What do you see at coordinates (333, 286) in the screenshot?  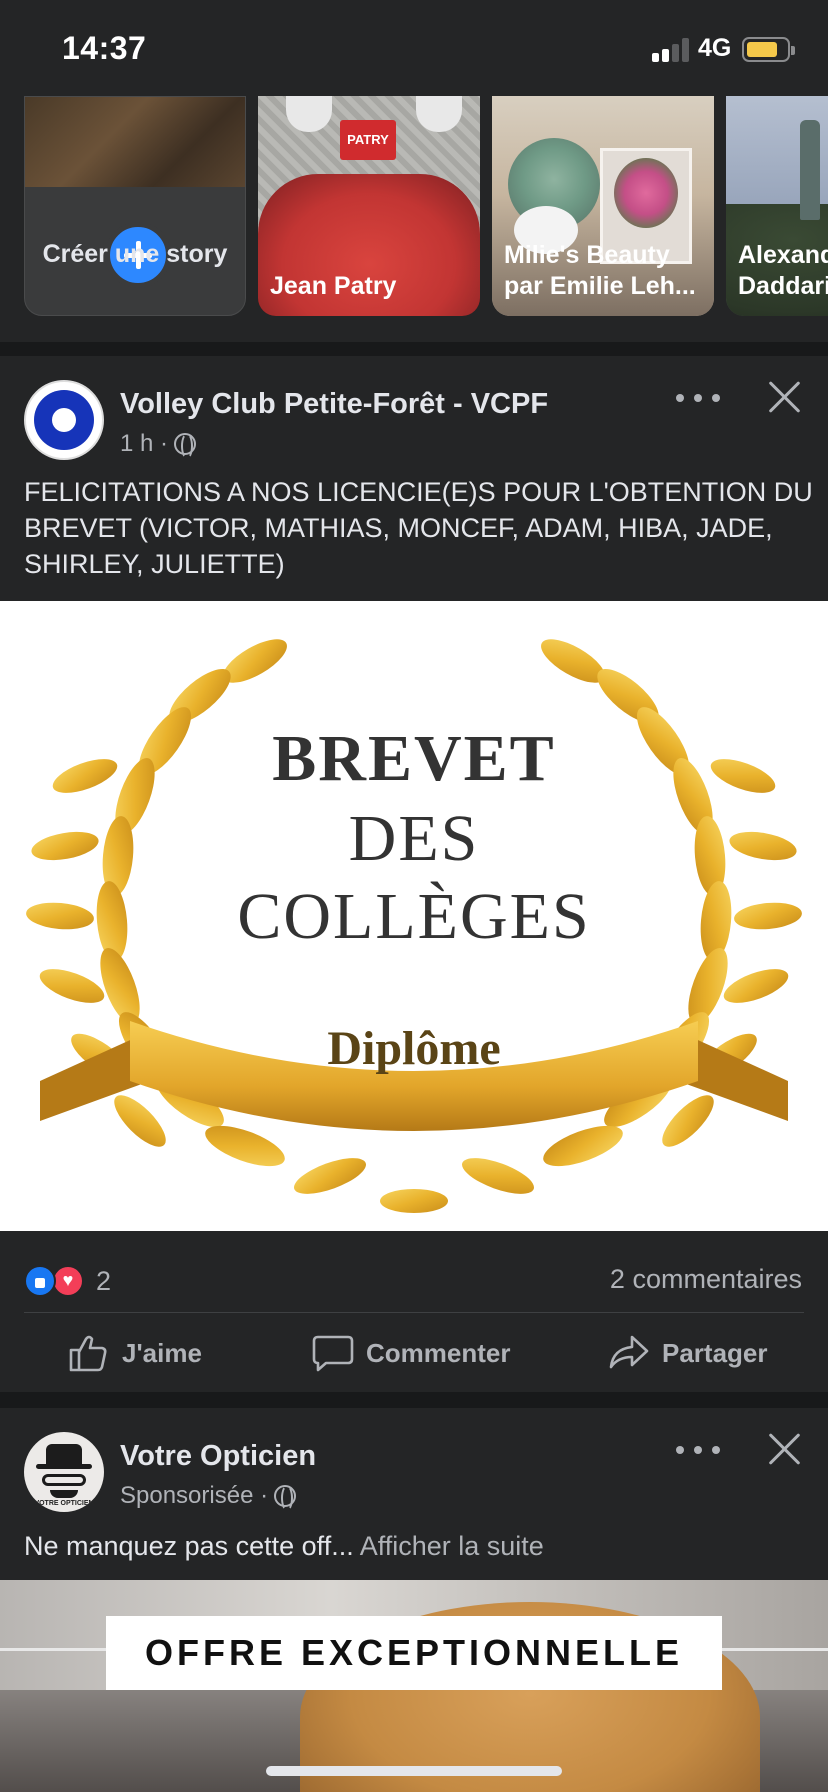 I see `story-label: Jean Patry` at bounding box center [333, 286].